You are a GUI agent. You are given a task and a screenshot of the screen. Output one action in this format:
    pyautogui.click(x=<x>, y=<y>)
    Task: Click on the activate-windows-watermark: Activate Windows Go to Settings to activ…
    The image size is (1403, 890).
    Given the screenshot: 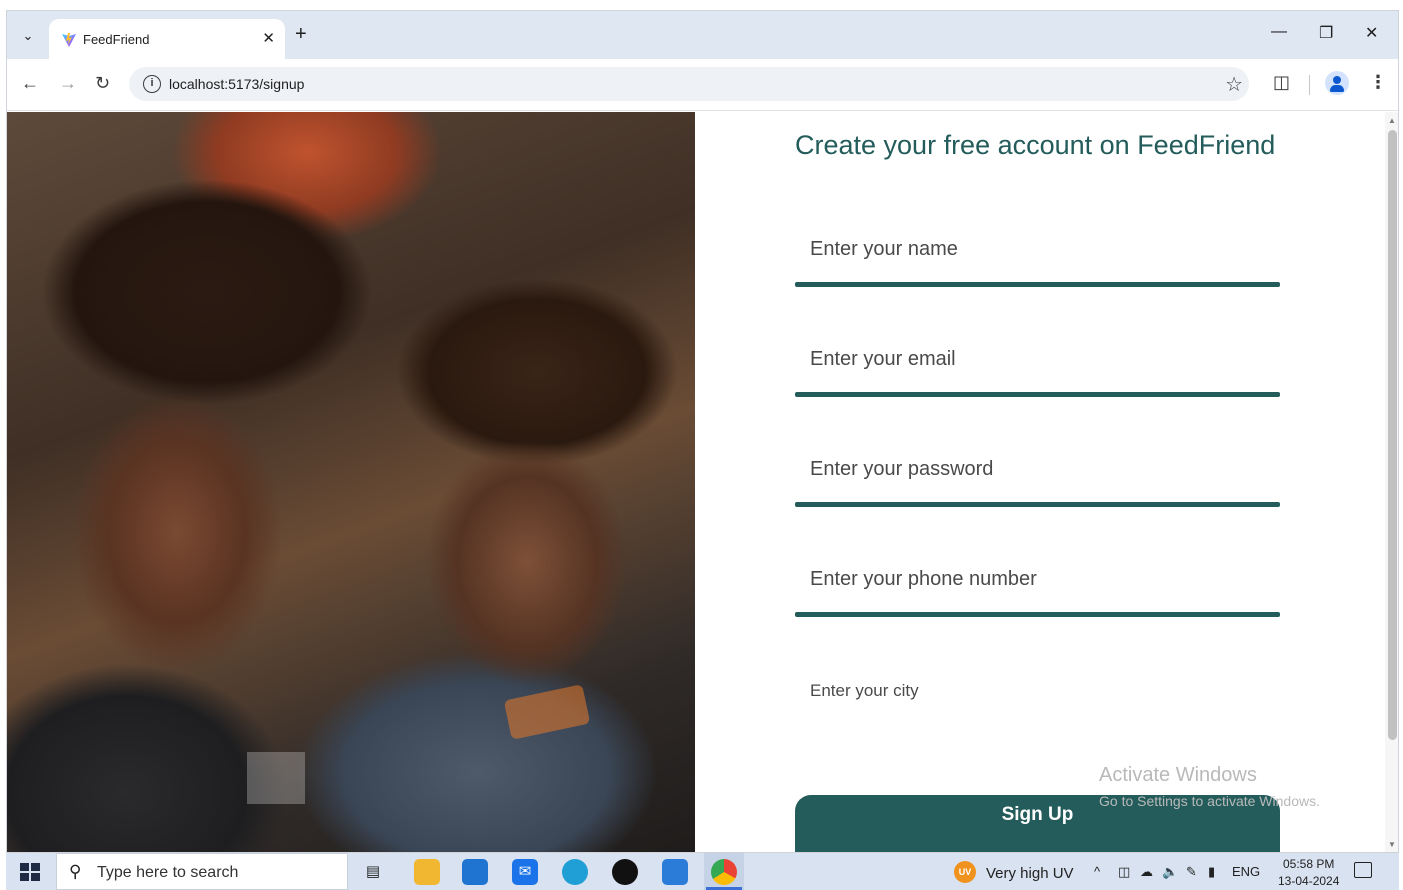 What is the action you would take?
    pyautogui.click(x=1209, y=786)
    